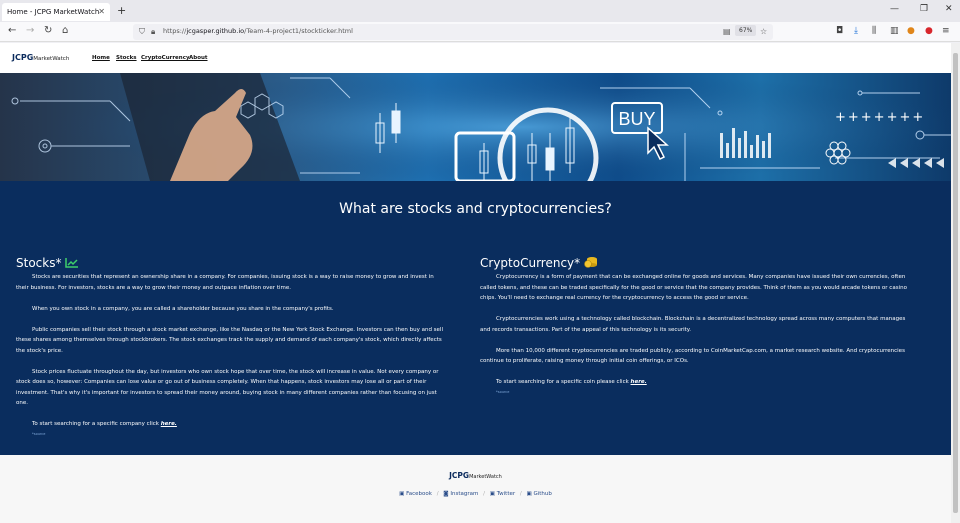 Image resolution: width=960 pixels, height=523 pixels. Describe the element at coordinates (12, 30) in the screenshot. I see `back-icon: ←` at that location.